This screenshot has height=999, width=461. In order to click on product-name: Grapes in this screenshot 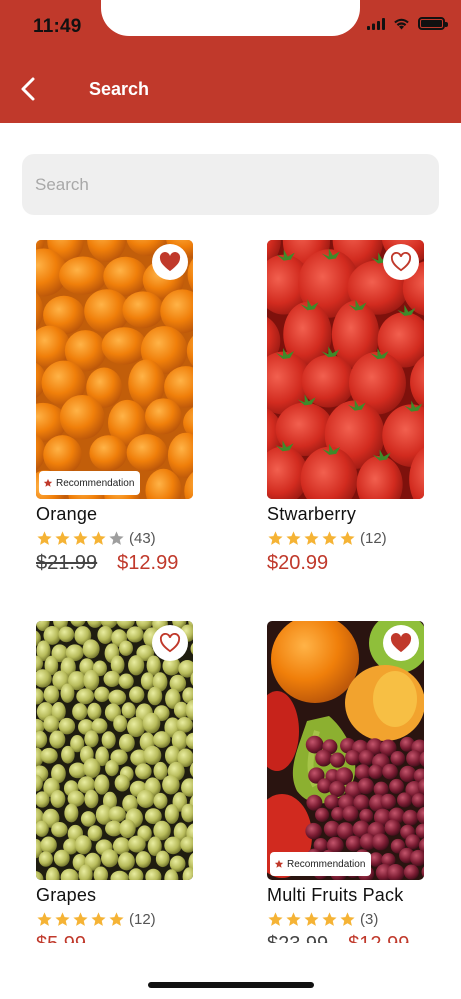, I will do `click(66, 895)`.